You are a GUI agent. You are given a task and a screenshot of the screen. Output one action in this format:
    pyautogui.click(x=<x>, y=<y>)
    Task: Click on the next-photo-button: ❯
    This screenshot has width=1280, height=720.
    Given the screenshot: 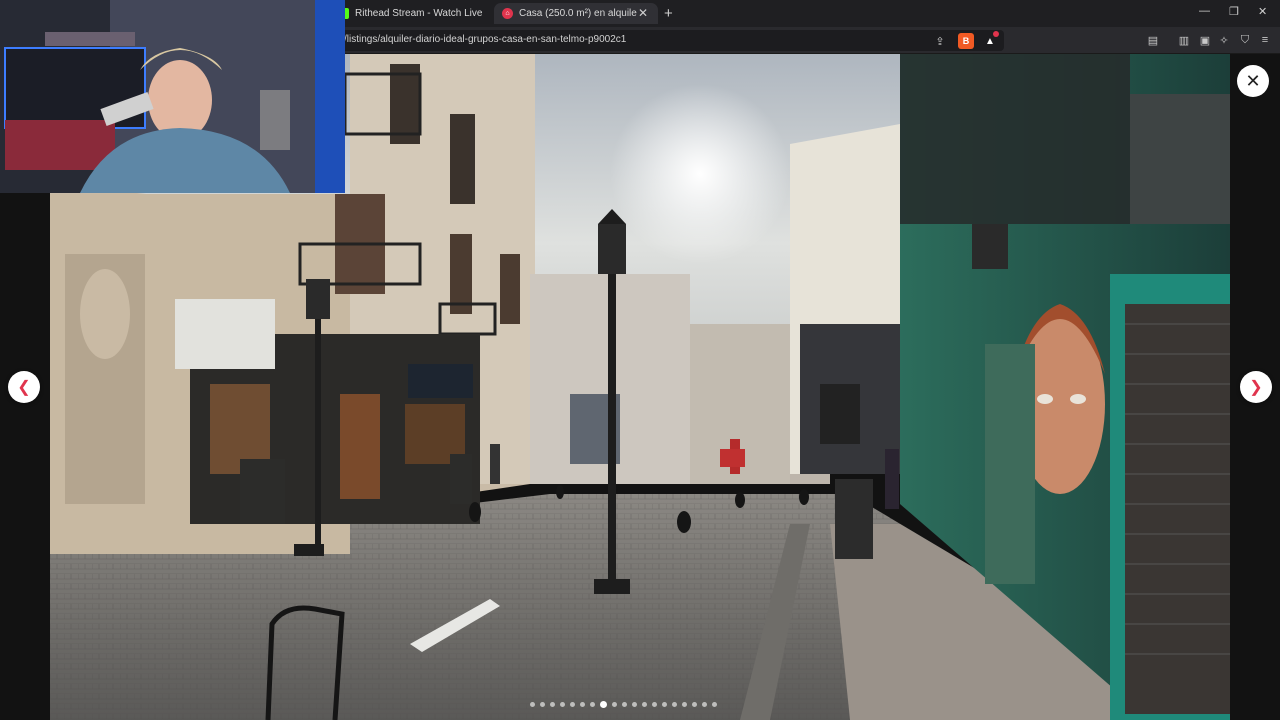 What is the action you would take?
    pyautogui.click(x=1256, y=387)
    